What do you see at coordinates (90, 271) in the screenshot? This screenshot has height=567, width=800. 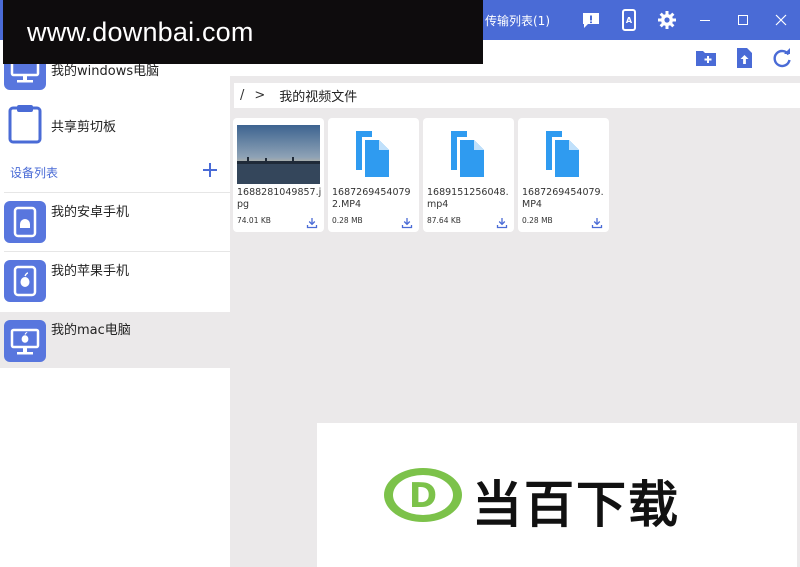 I see `sidebar-item-label: 我的苹果手机` at bounding box center [90, 271].